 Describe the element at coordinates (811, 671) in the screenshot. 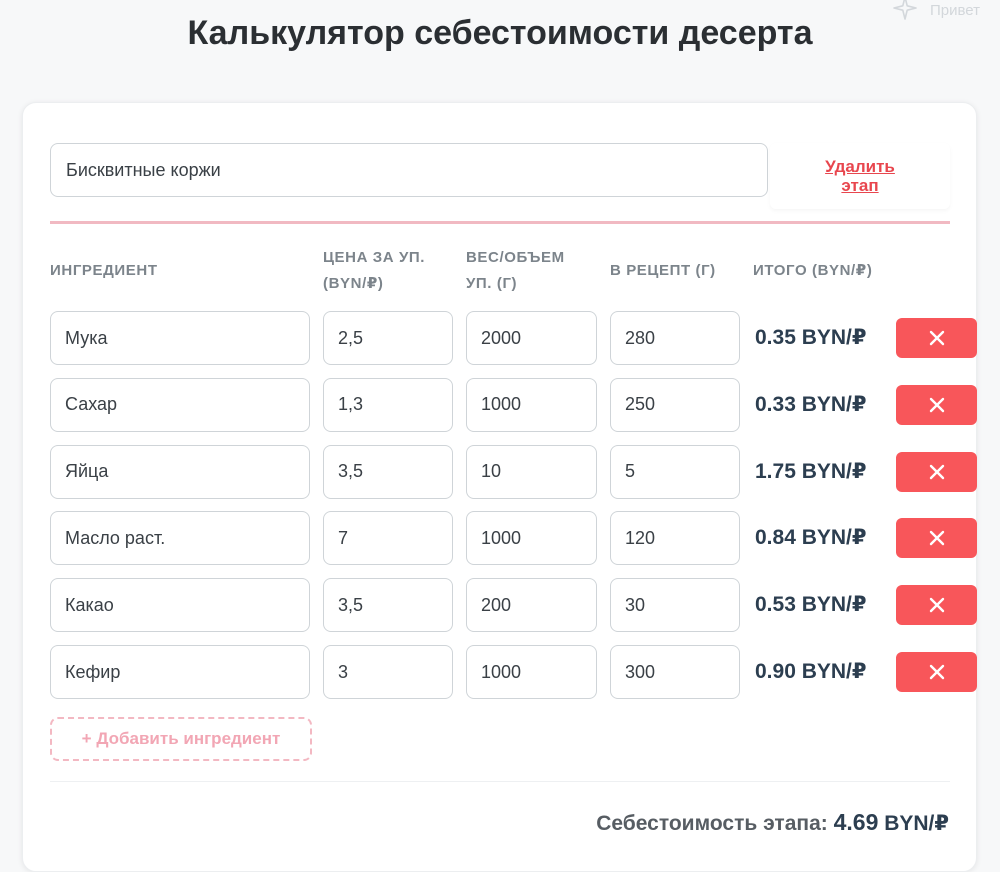

I see `row-total: 0.90 BYN/₽` at that location.